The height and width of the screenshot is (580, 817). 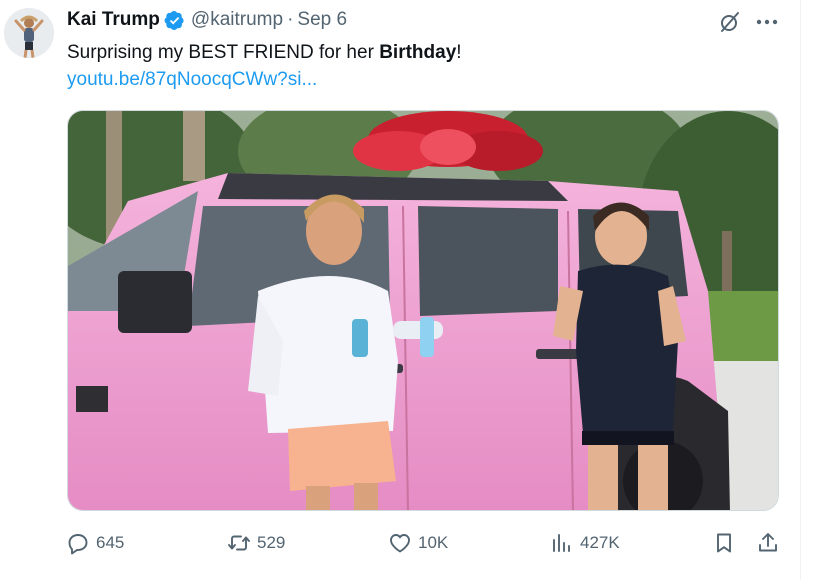 I want to click on tweet-header: Kai Trump @kaitrump · Sep 6, so click(x=207, y=20).